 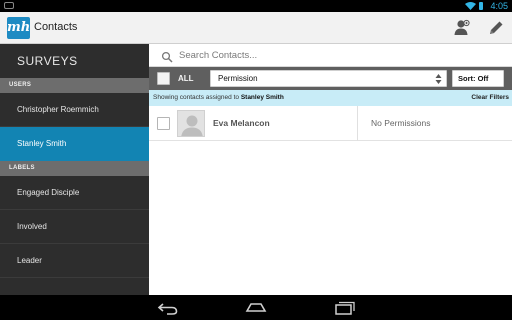 What do you see at coordinates (357, 123) in the screenshot?
I see `column-divider` at bounding box center [357, 123].